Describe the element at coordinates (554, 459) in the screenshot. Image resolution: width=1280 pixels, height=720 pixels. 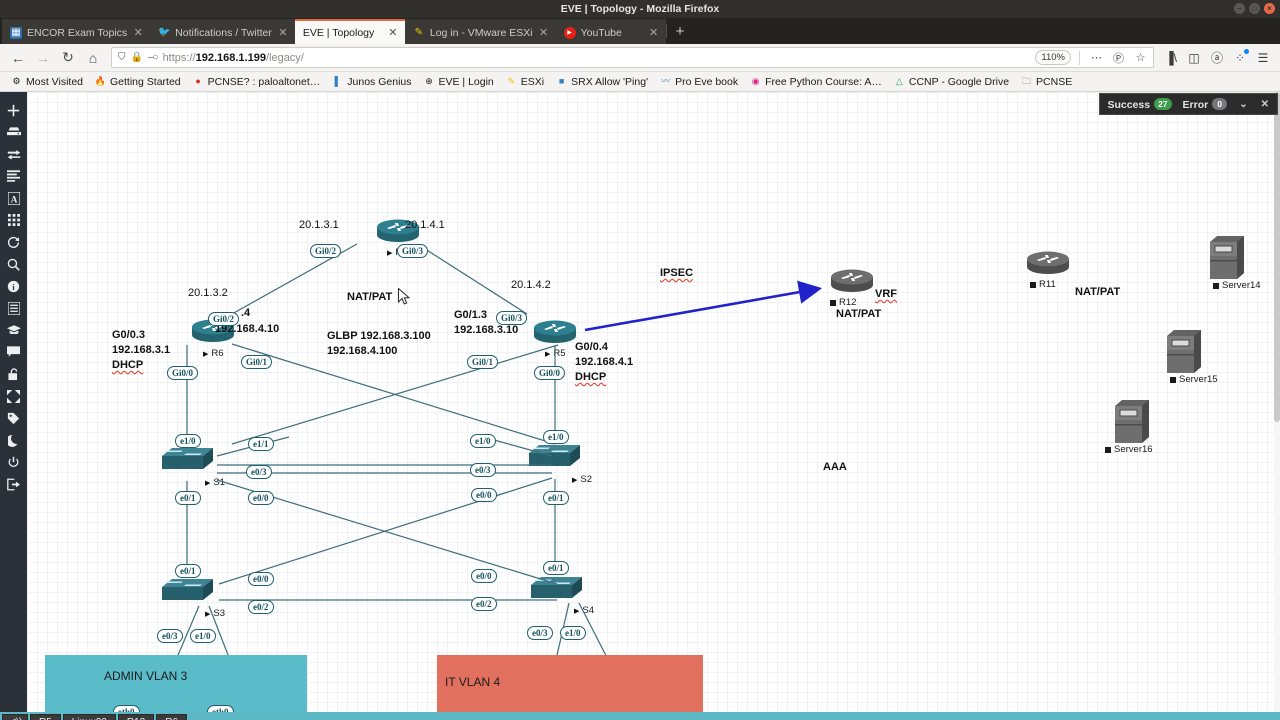
I see `node-s2` at that location.